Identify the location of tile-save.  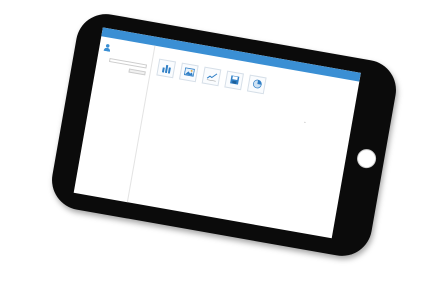
(234, 81).